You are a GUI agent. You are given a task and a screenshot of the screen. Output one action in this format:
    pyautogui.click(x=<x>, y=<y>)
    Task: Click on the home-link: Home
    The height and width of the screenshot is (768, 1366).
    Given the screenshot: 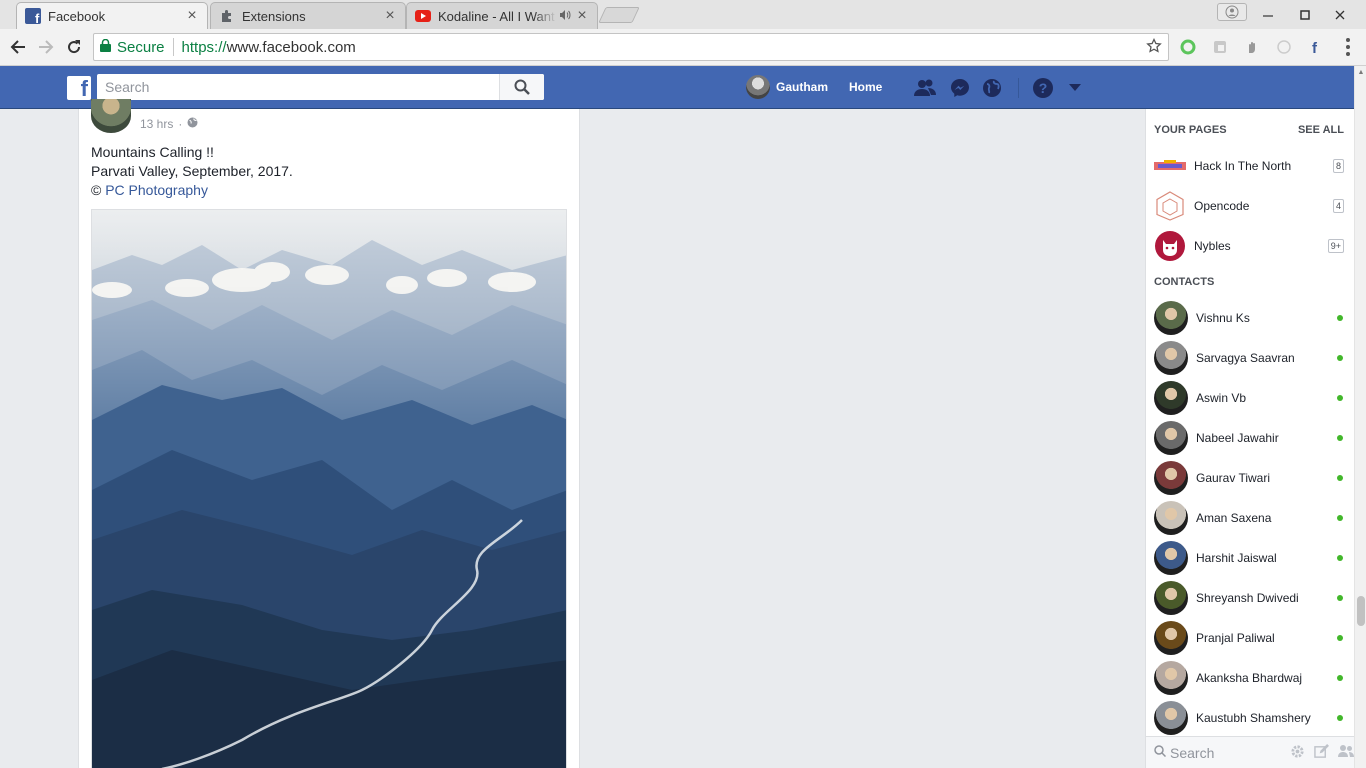 What is the action you would take?
    pyautogui.click(x=865, y=87)
    